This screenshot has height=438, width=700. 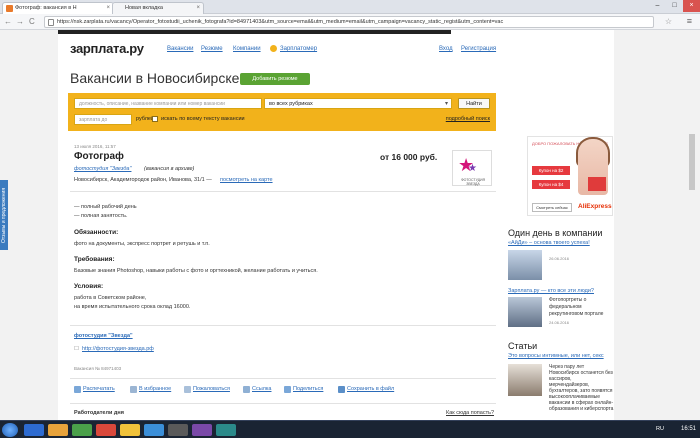 I want to click on ad-watch-button: Смотреть сейчас, so click(x=552, y=207).